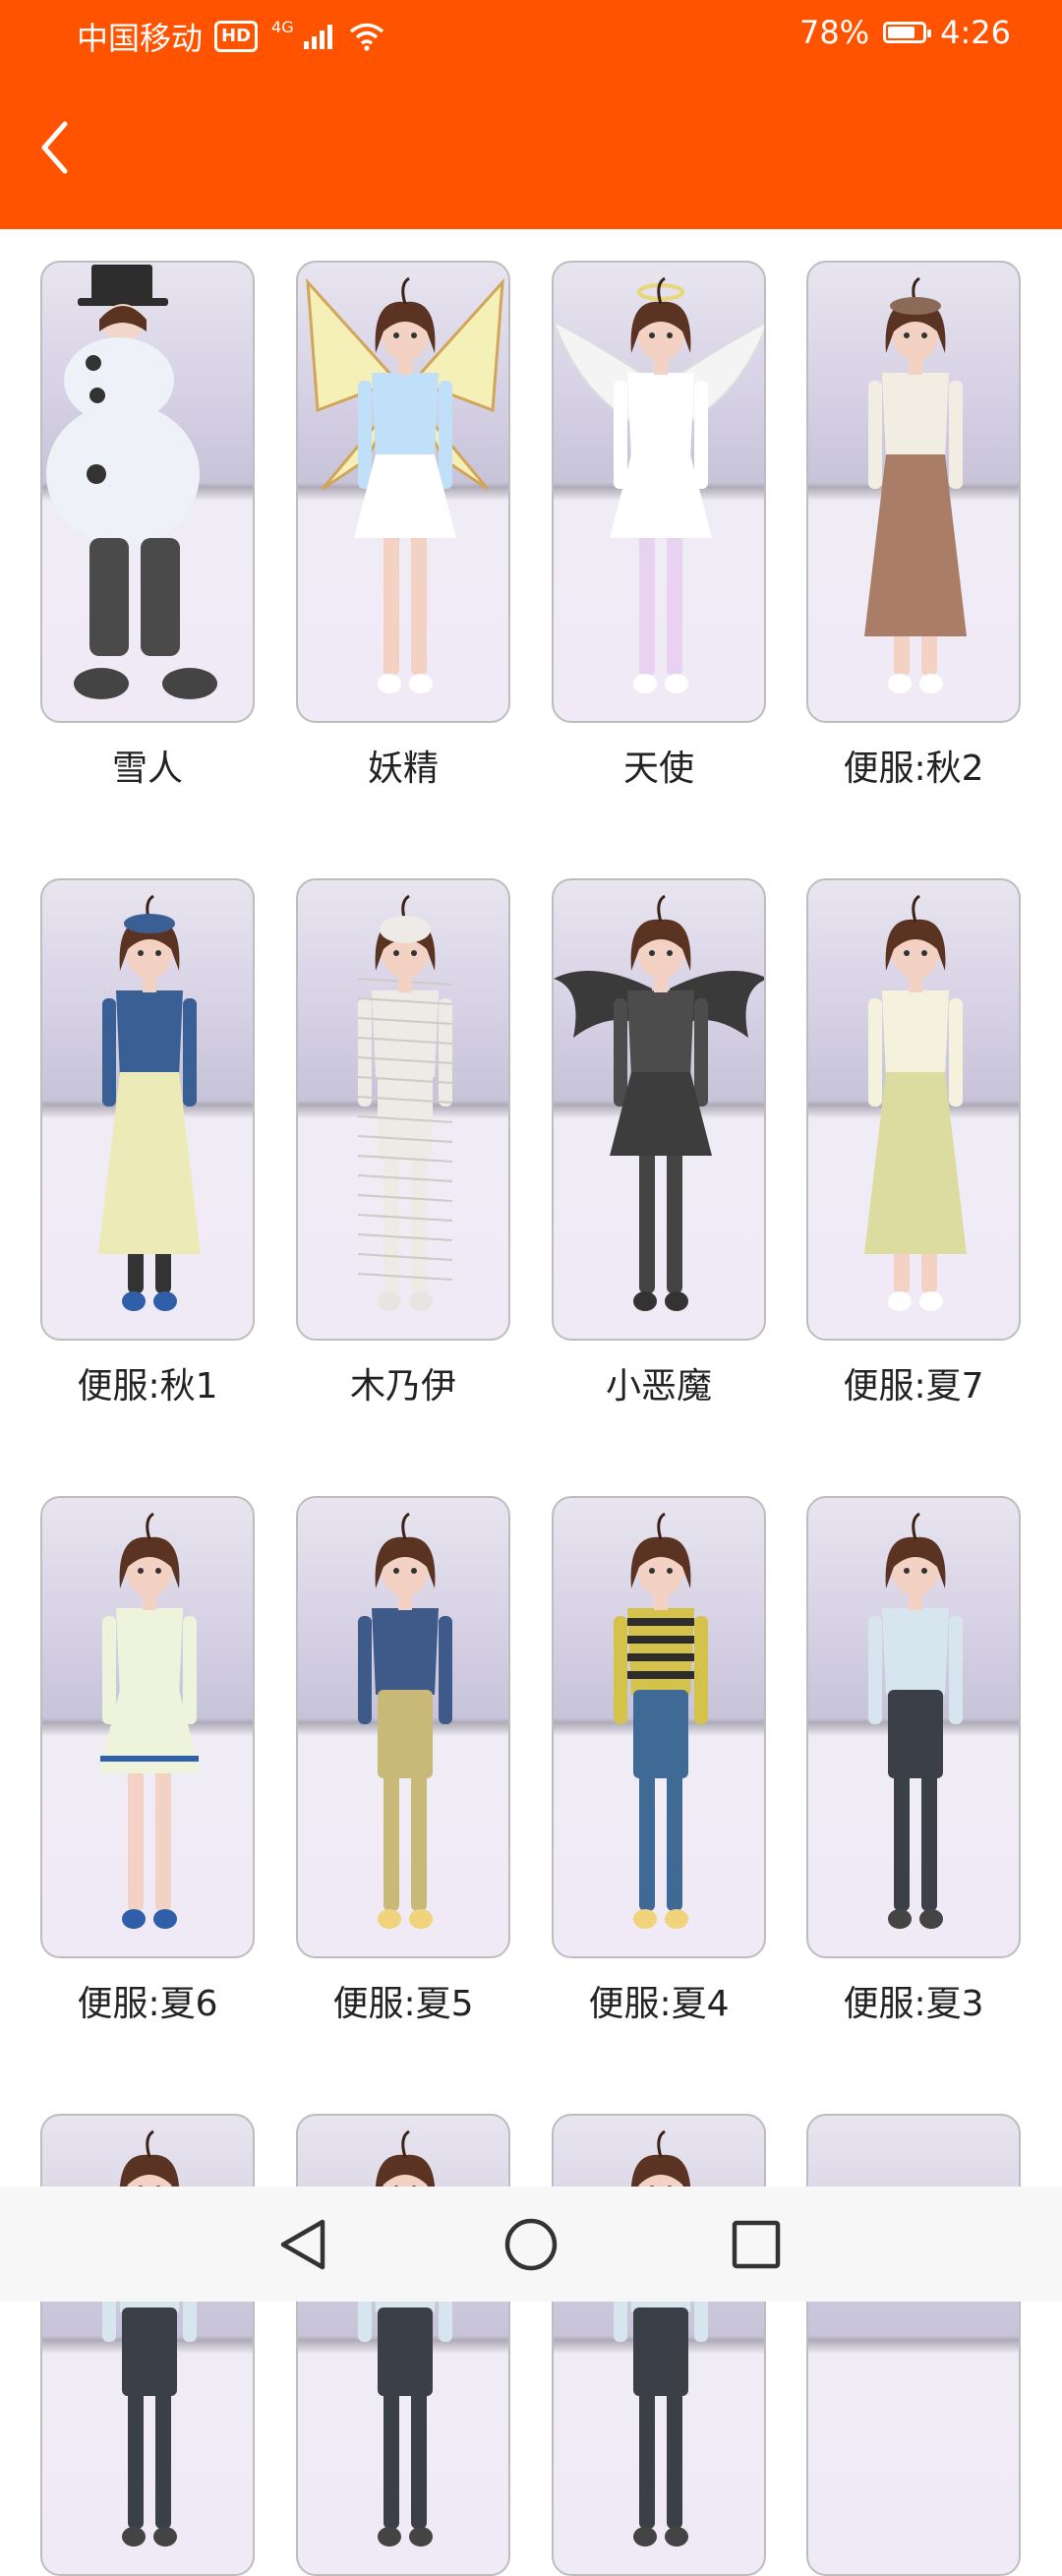 The height and width of the screenshot is (2576, 1062). I want to click on costume-label: 便服:夏6, so click(147, 2004).